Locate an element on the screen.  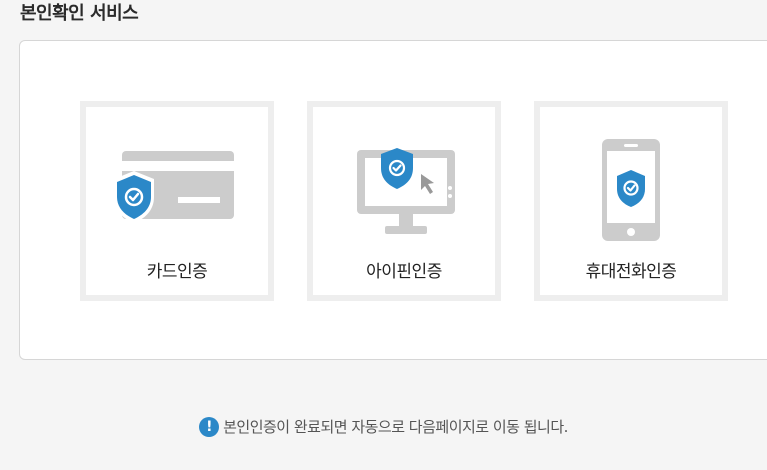
phone-verification-option: 휴대전화인증 is located at coordinates (631, 201).